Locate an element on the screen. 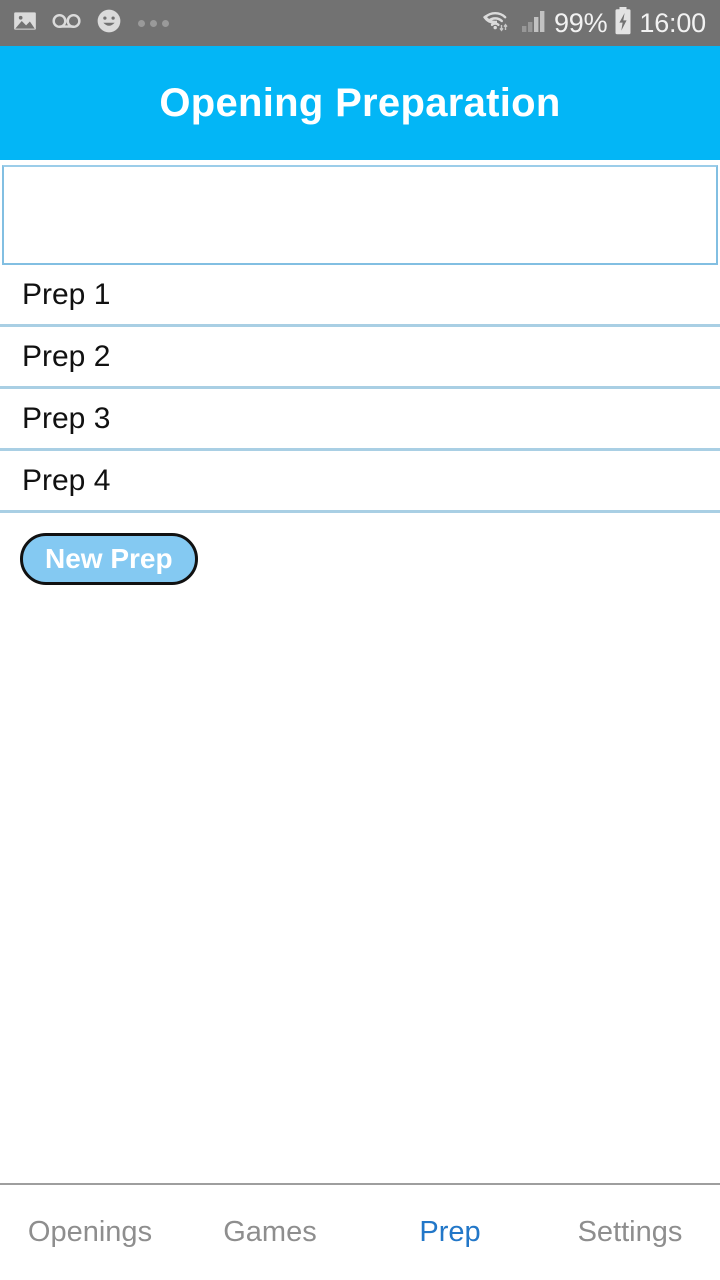 The image size is (720, 1280). list-item: Prep 1 is located at coordinates (360, 296).